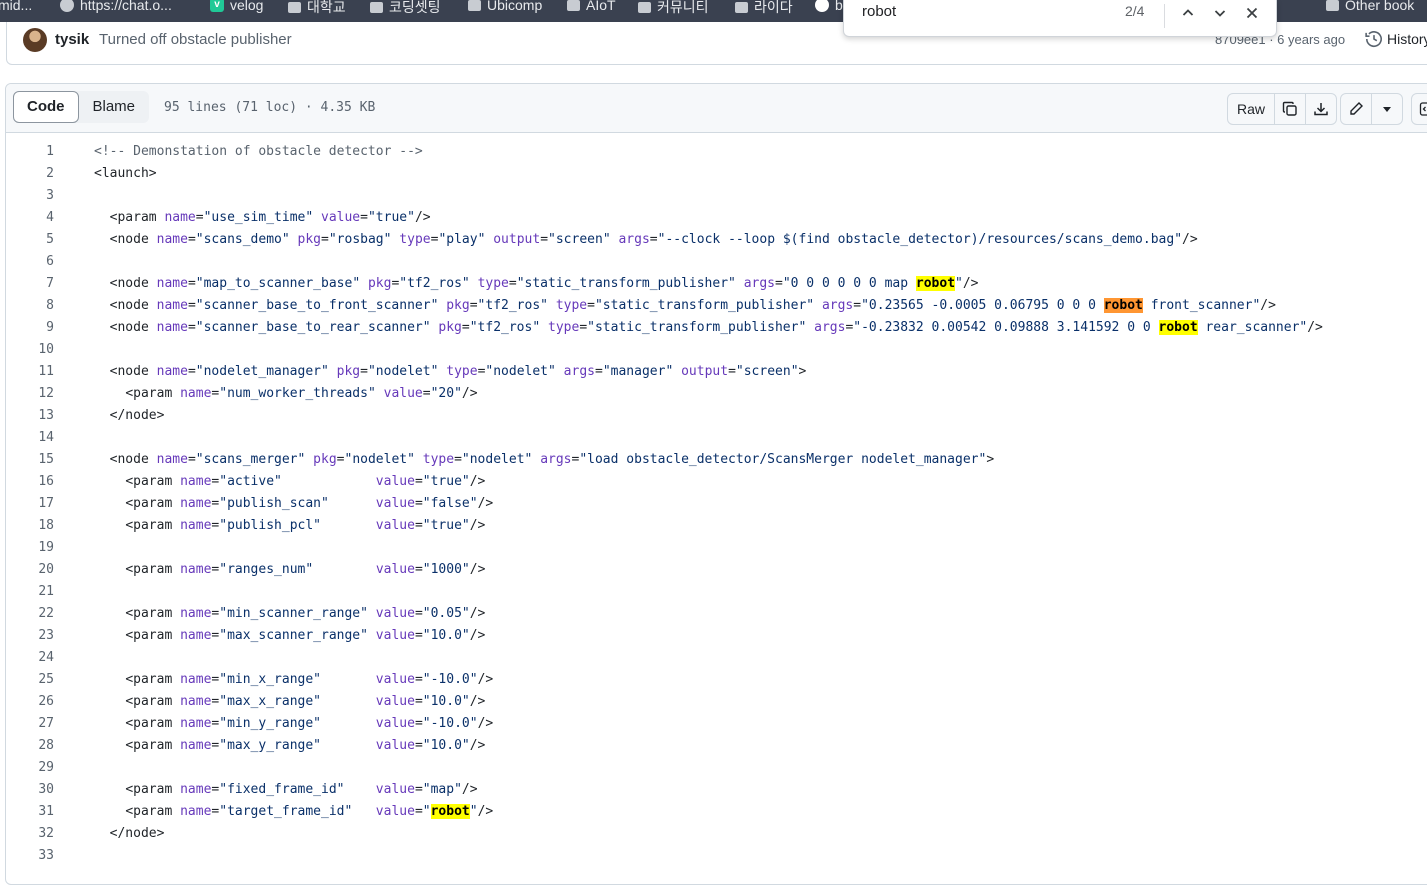 This screenshot has width=1427, height=885. I want to click on line-number: 24, so click(30, 658).